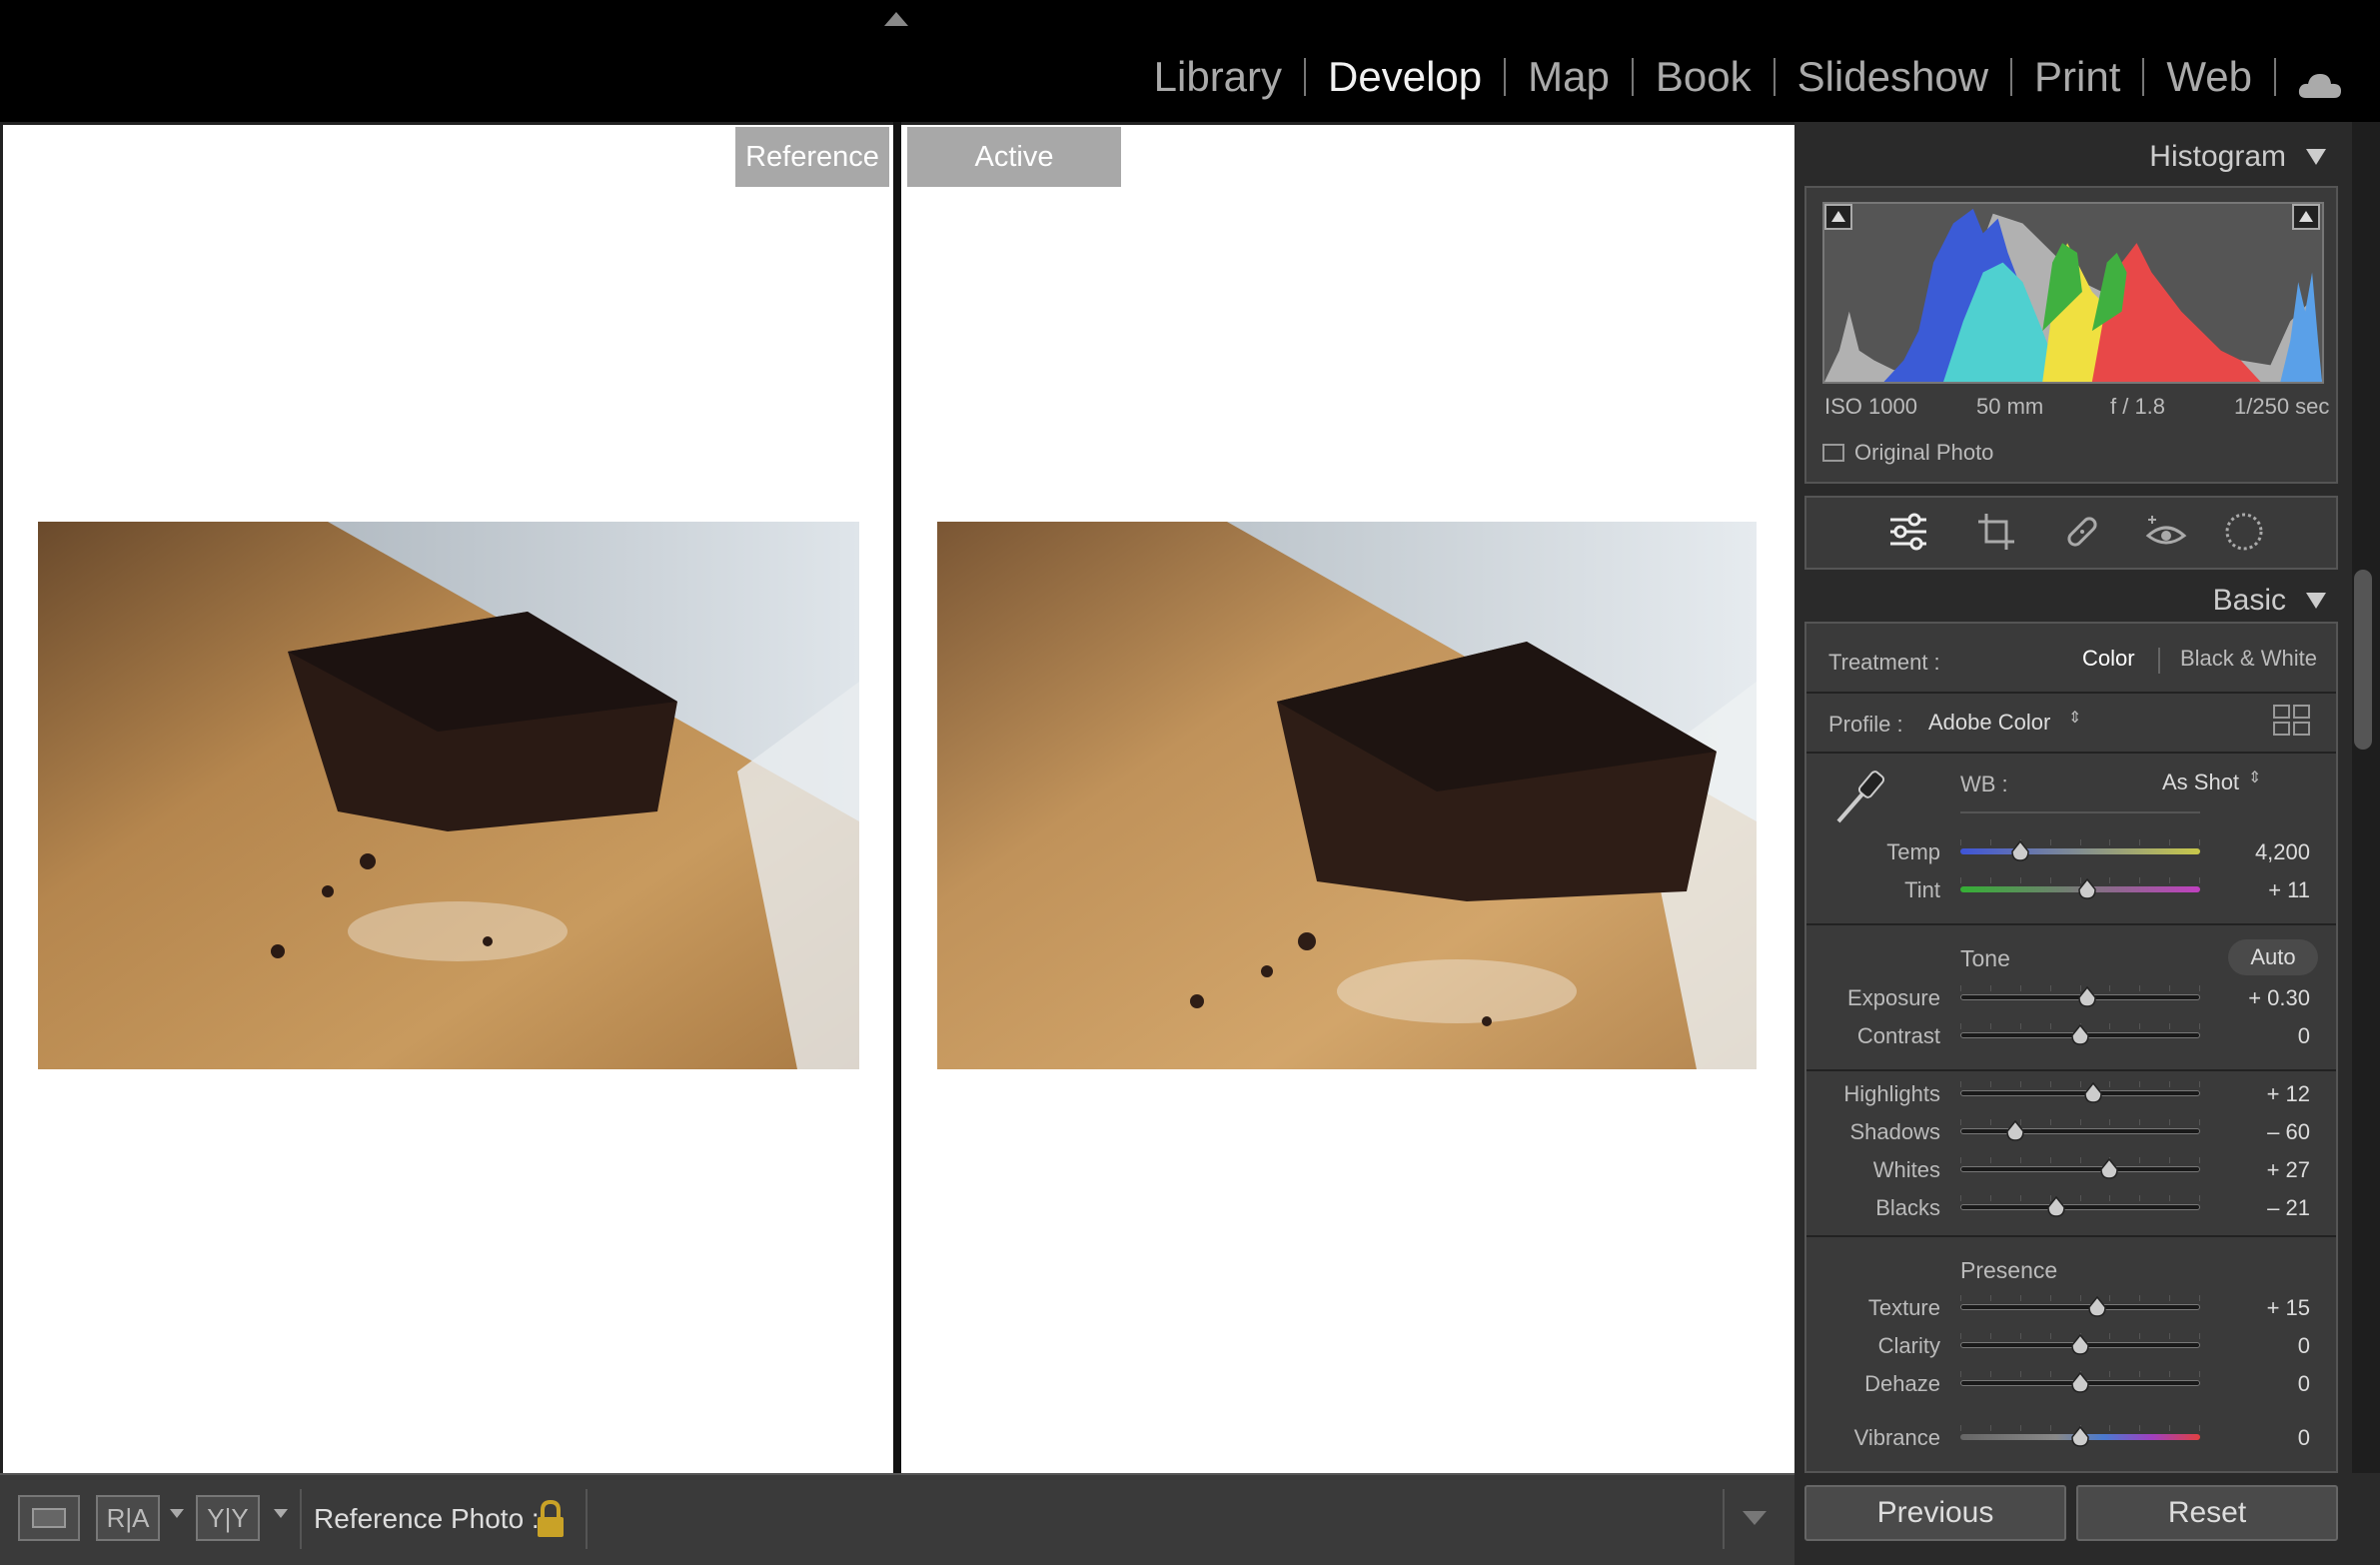  Describe the element at coordinates (2265, 998) in the screenshot. I see `exposure-value: + 0.30` at that location.